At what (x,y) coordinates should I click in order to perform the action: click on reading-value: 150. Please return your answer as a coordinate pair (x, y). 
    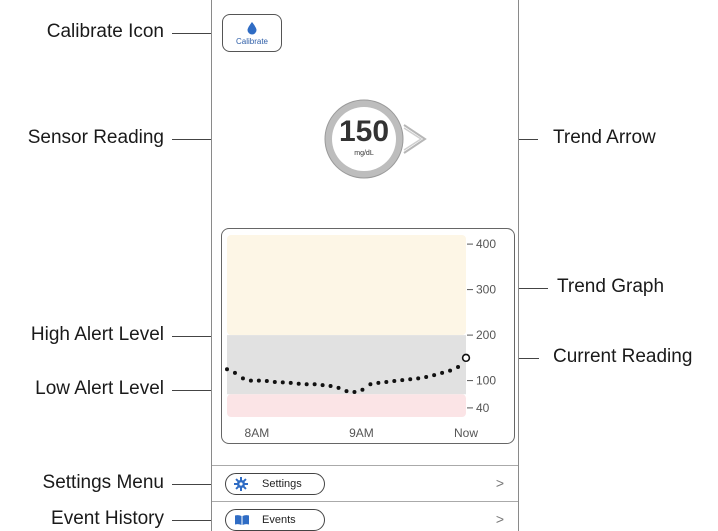
    Looking at the image, I should click on (364, 131).